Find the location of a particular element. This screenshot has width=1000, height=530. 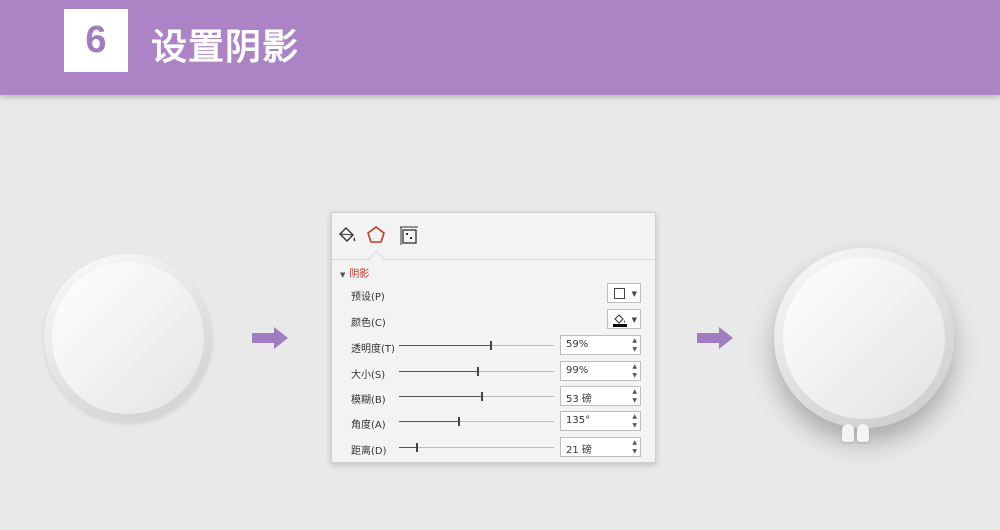

tab-fill-line is located at coordinates (347, 235).